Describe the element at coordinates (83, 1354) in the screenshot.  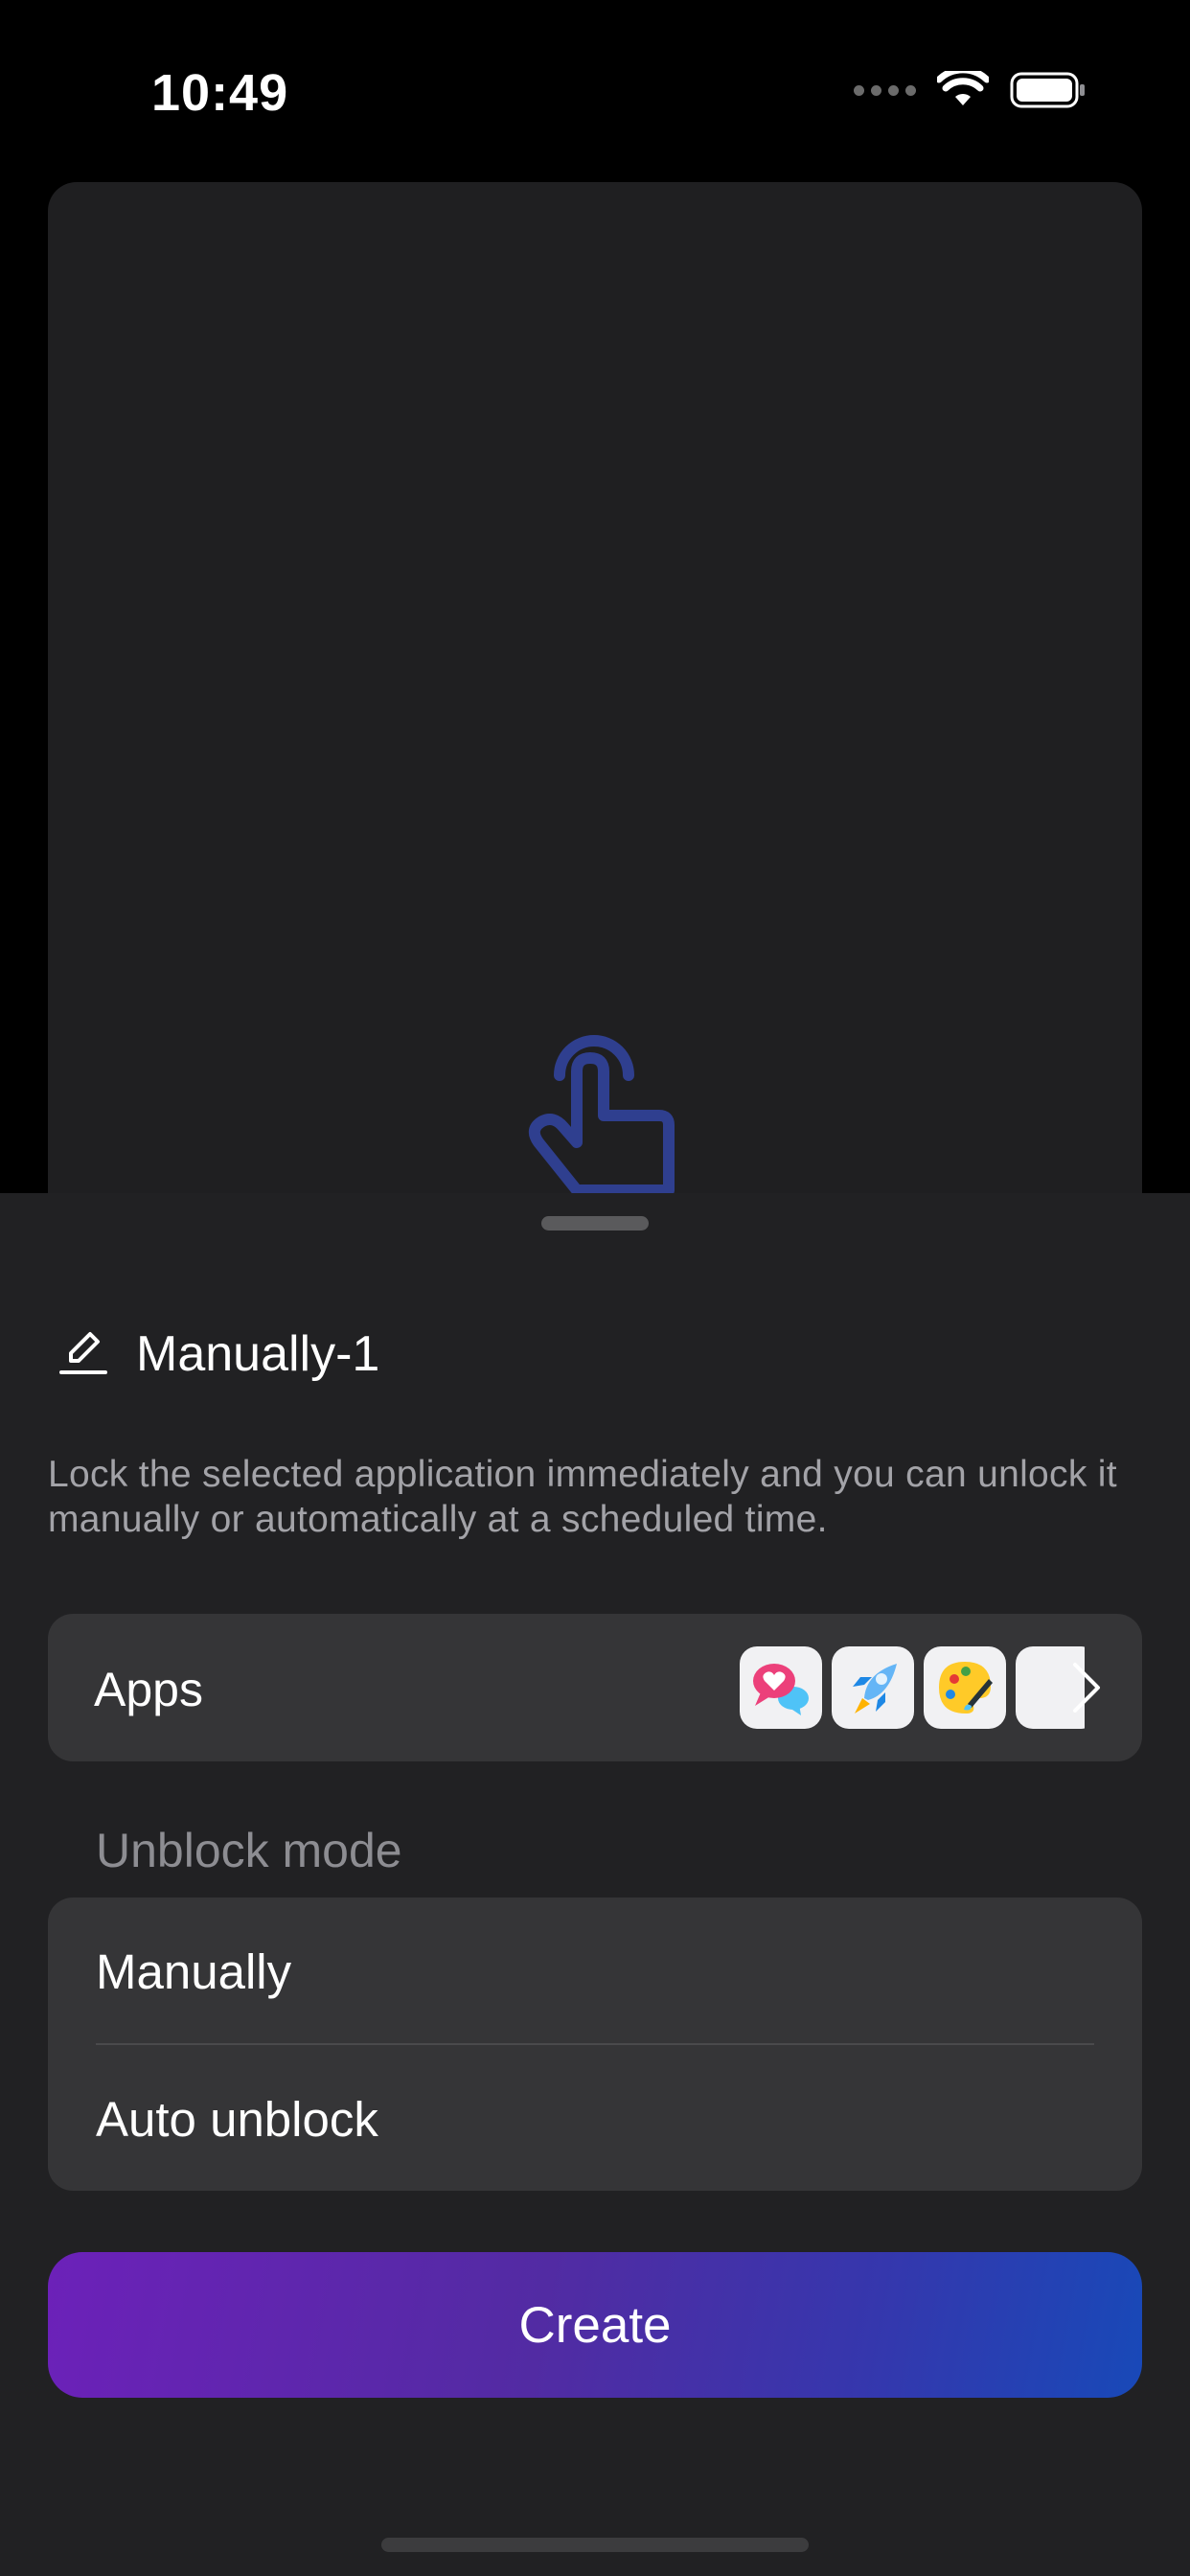
I see `pencil-icon` at that location.